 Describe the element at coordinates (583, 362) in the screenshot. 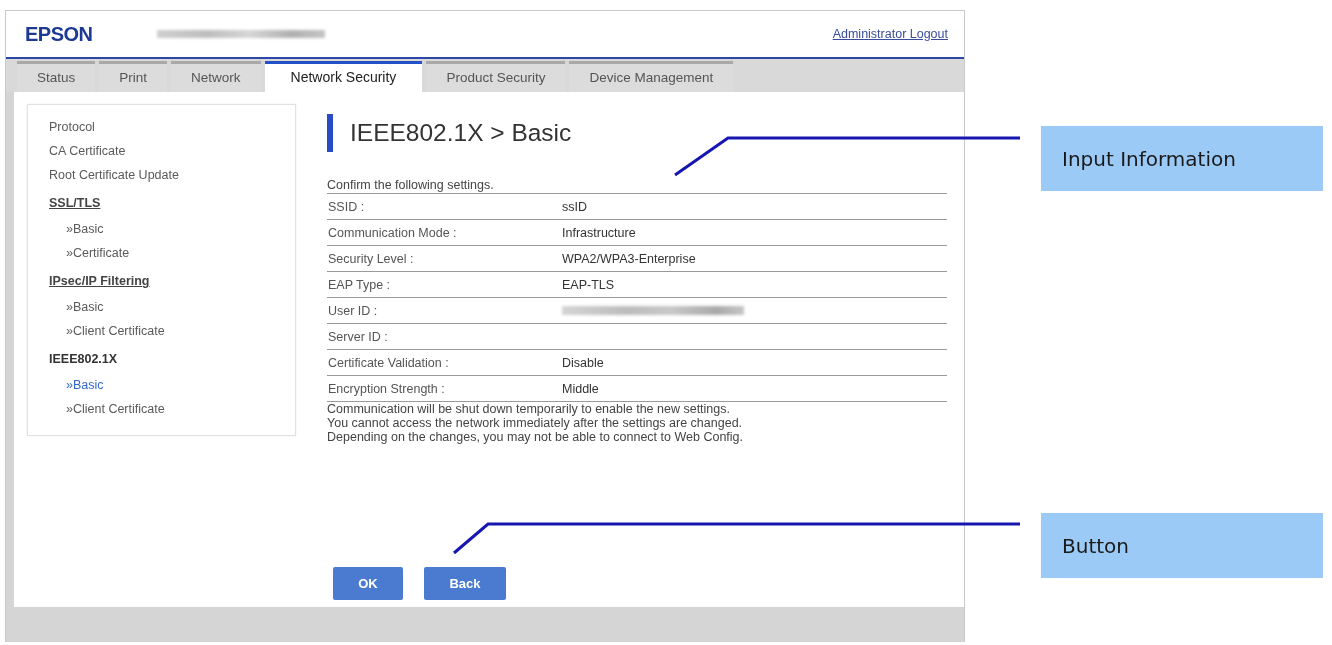

I see `setting-value: Disable` at that location.